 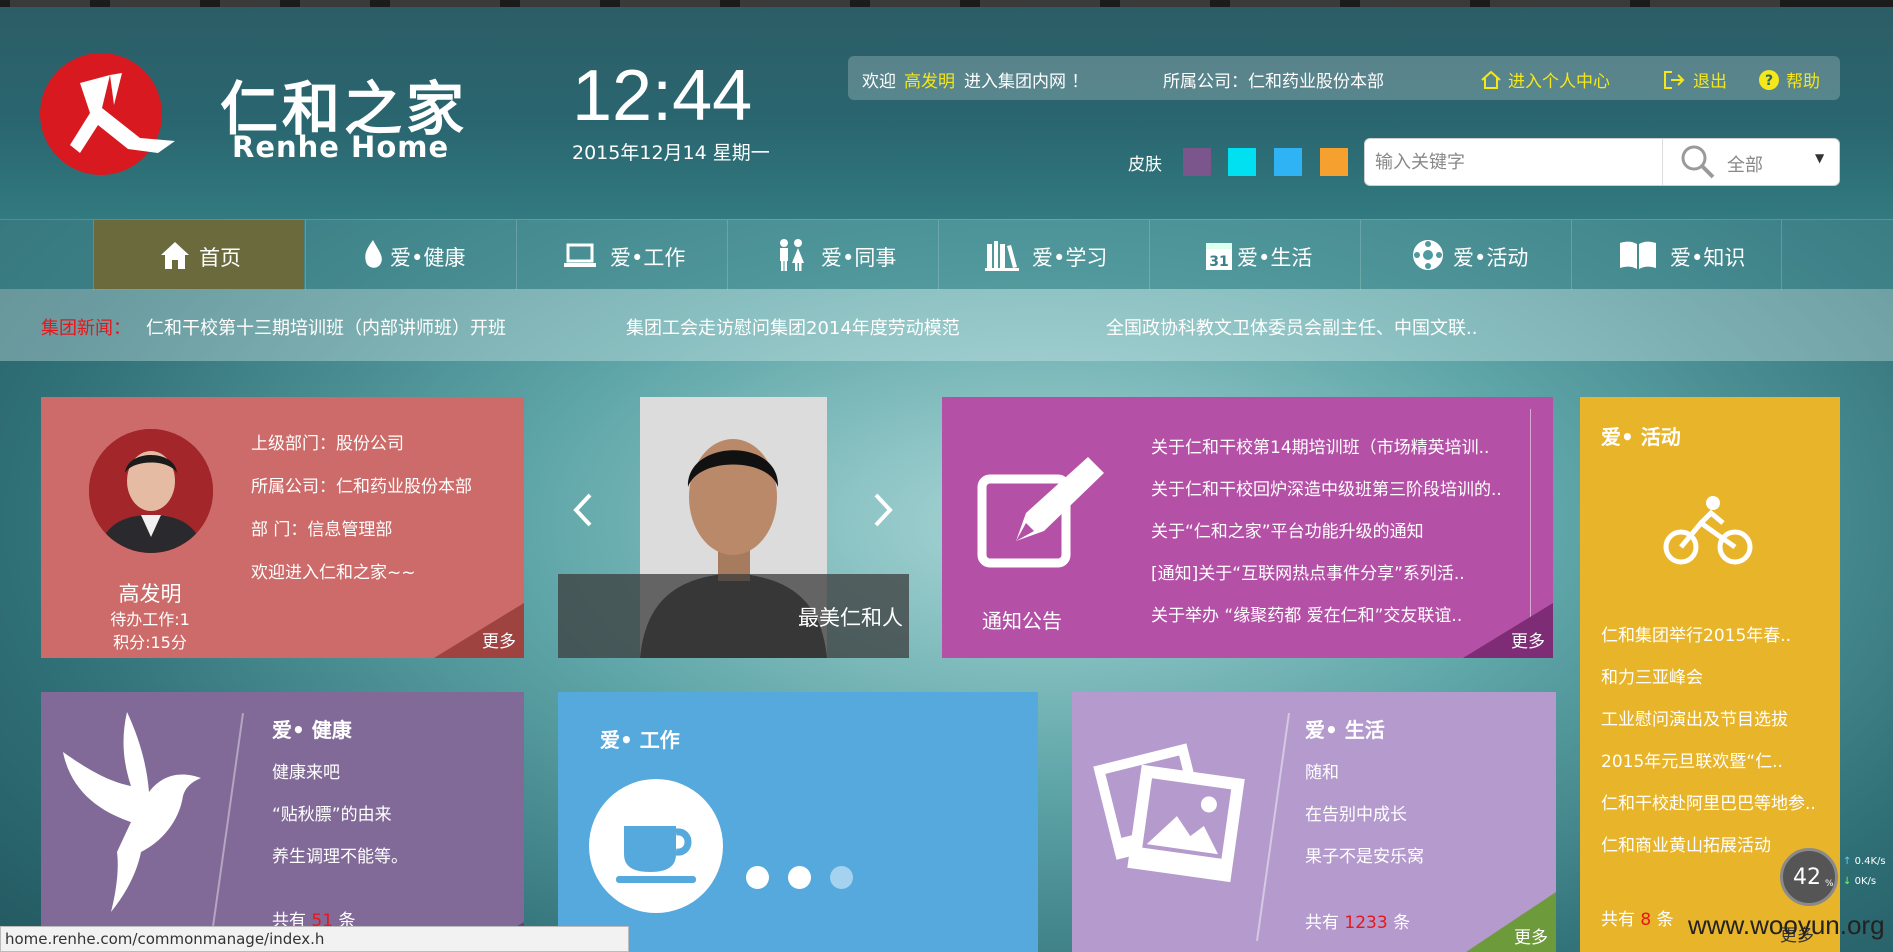 What do you see at coordinates (322, 530) in the screenshot?
I see `profile-dept: 部 门：信息管理部` at bounding box center [322, 530].